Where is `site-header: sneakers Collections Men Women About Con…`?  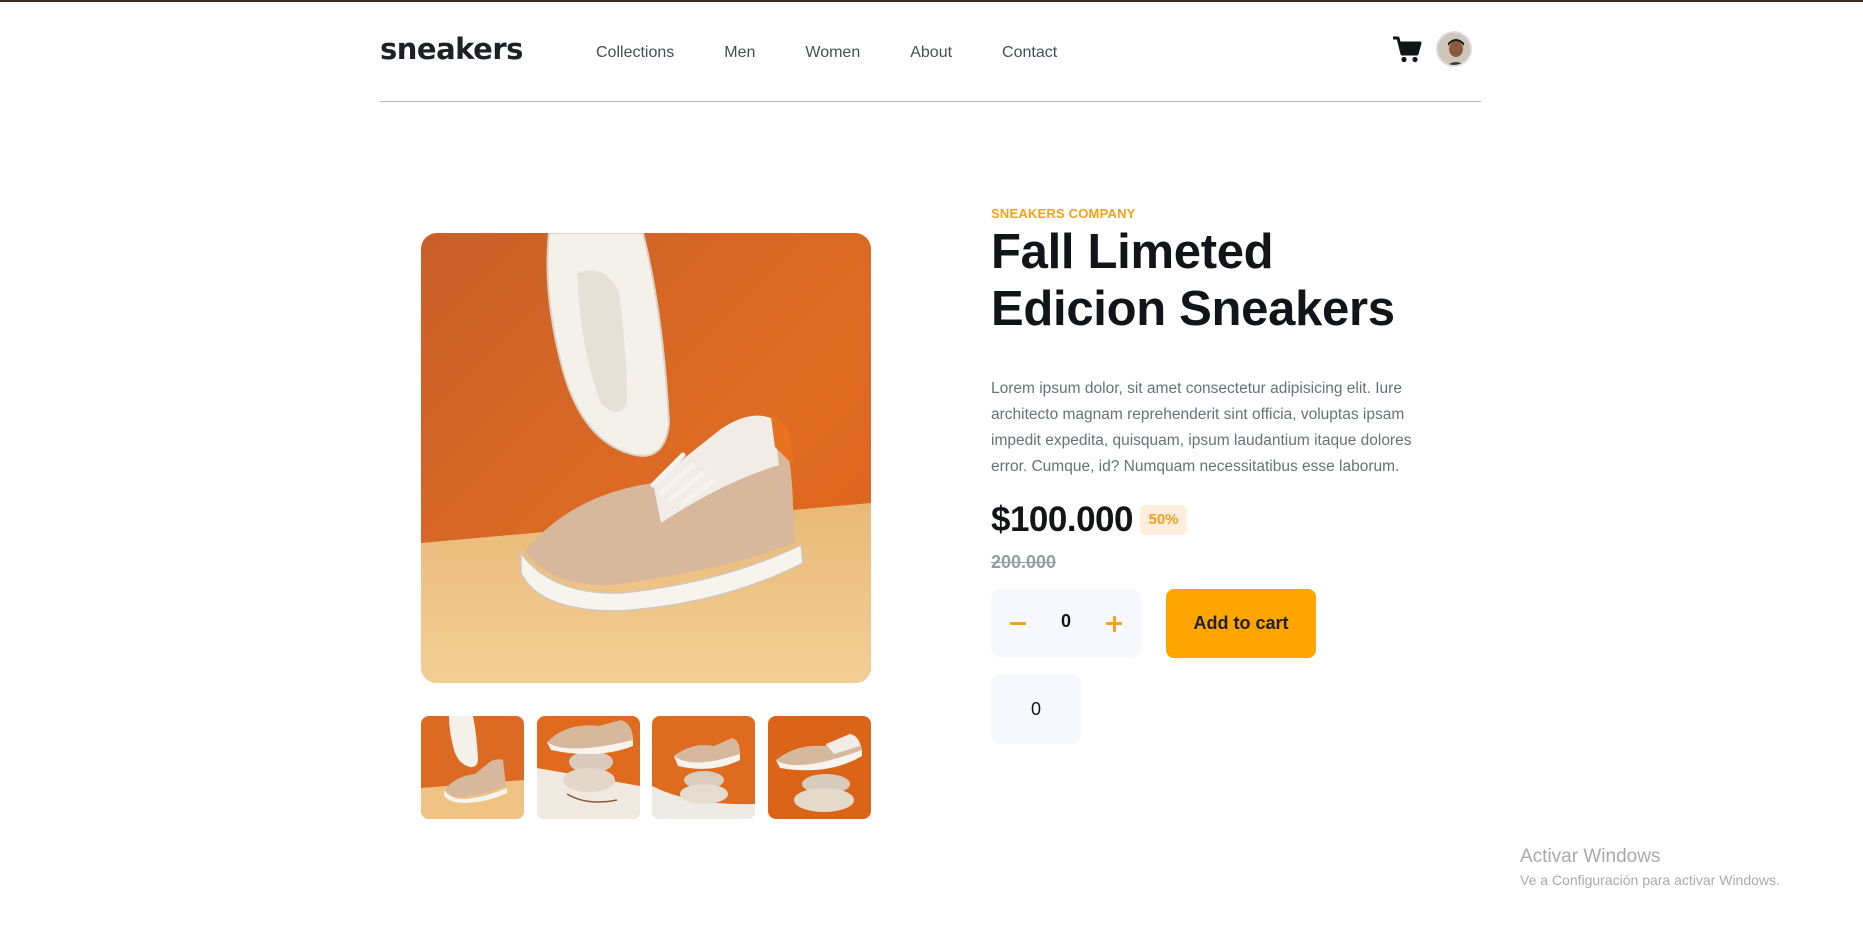
site-header: sneakers Collections Men Women About Con… is located at coordinates (930, 52).